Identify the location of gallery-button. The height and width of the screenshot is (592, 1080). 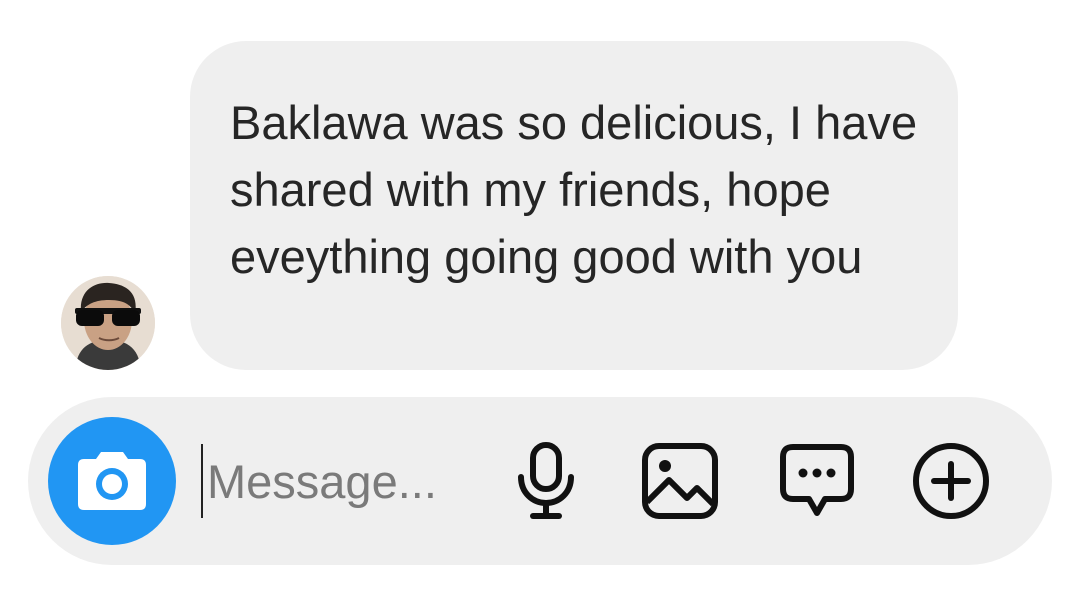
(680, 481).